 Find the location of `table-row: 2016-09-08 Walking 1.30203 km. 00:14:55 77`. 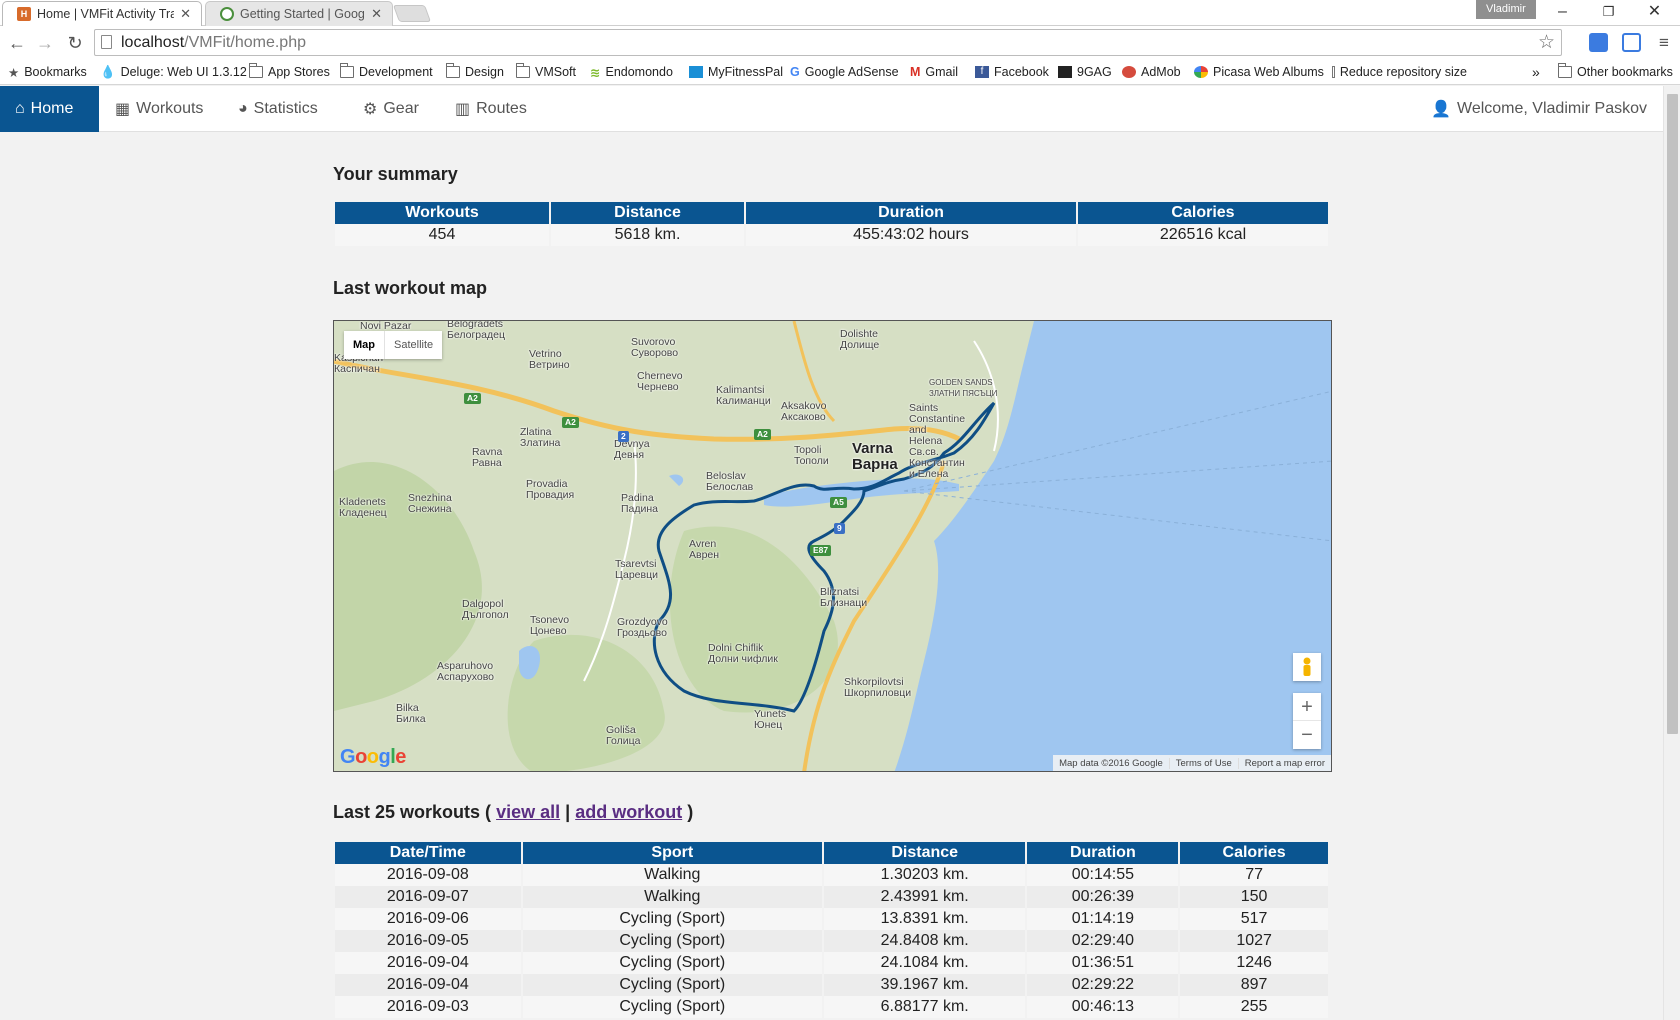

table-row: 2016-09-08 Walking 1.30203 km. 00:14:55 77 is located at coordinates (831, 875).